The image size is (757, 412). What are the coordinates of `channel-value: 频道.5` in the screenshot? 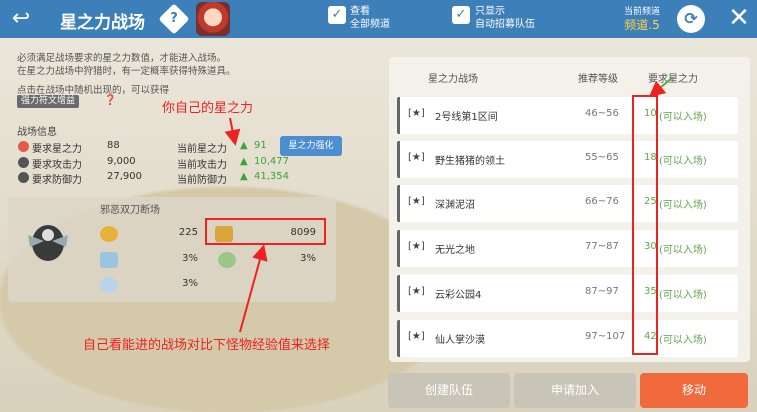 It's located at (642, 24).